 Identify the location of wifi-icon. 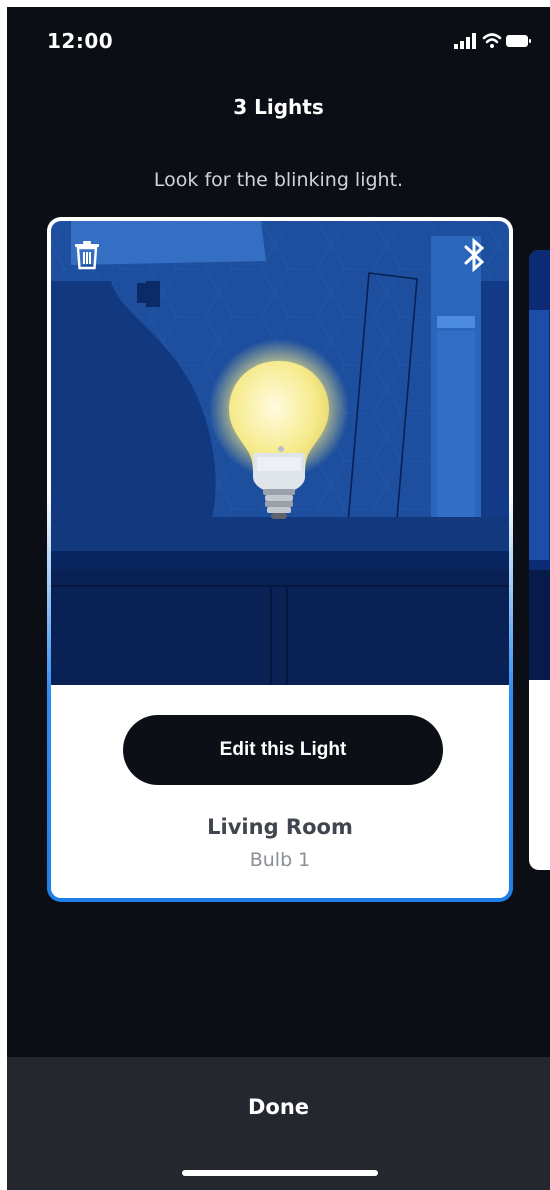
(492, 40).